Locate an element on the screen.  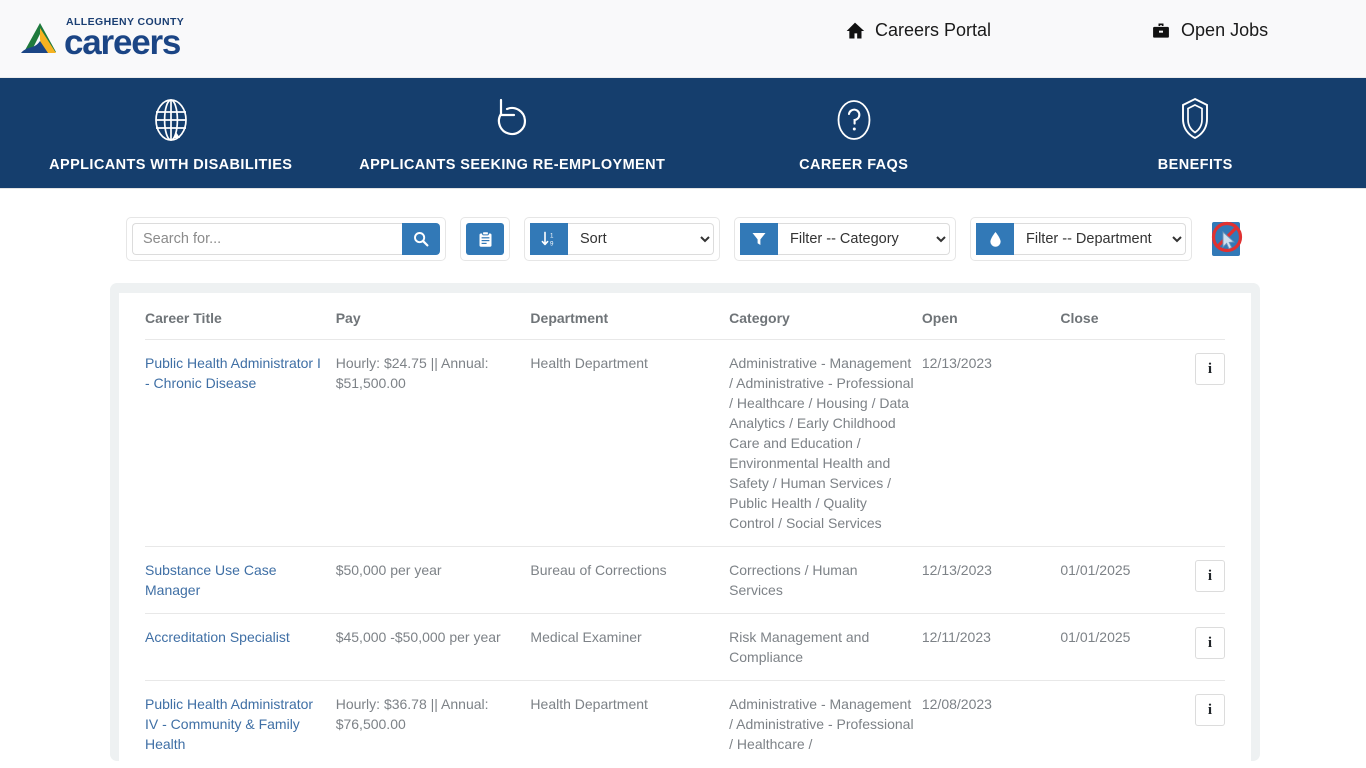
filter-toolbar: 1 9 Sort Filter -- Category is located at coordinates (683, 239).